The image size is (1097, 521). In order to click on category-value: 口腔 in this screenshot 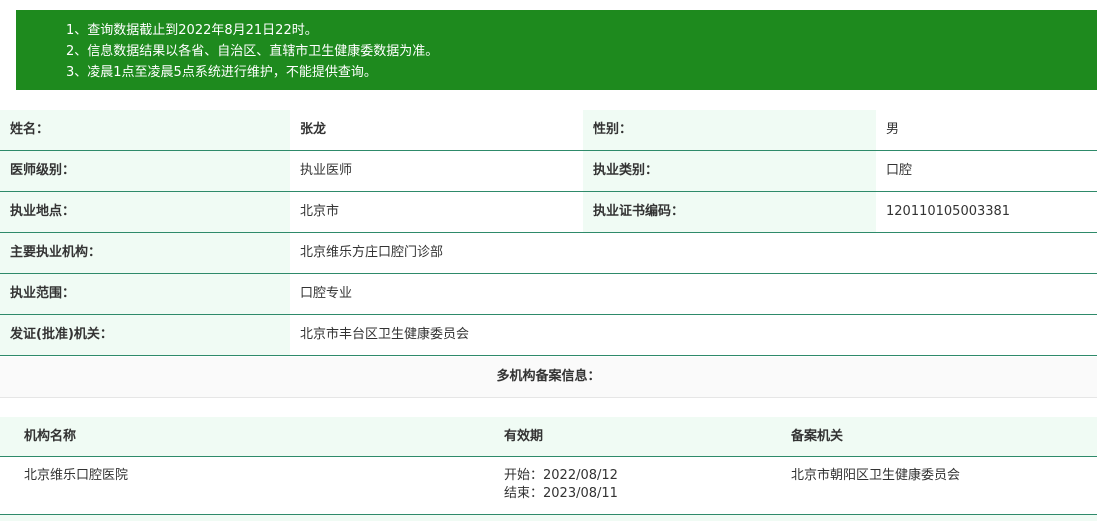, I will do `click(899, 170)`.